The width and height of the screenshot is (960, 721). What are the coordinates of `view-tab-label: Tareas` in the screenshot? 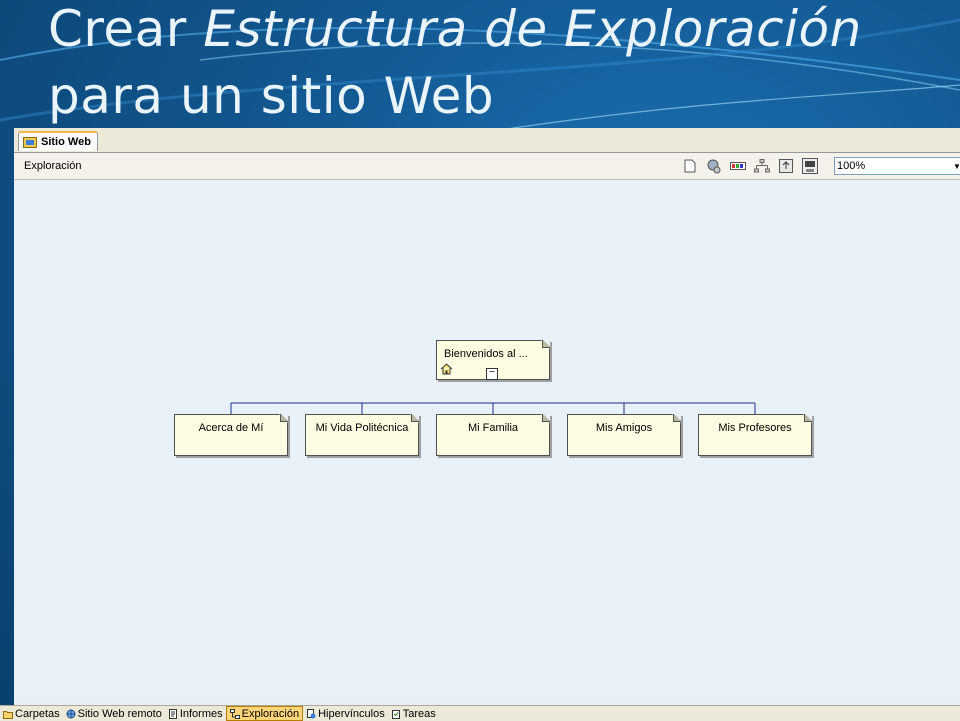 It's located at (419, 713).